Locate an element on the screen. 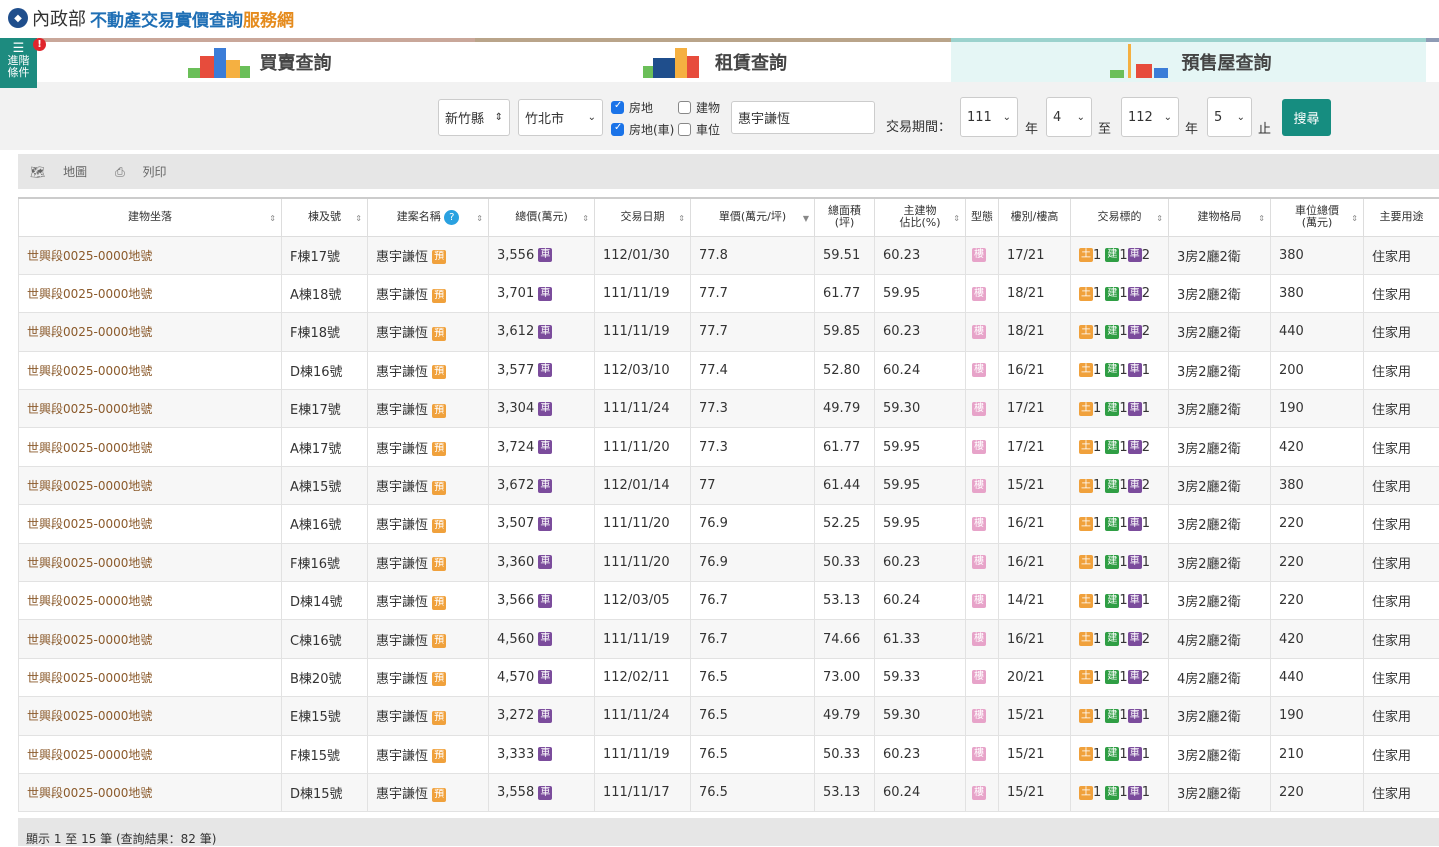  column-header: 棟及號⇕ is located at coordinates (325, 217).